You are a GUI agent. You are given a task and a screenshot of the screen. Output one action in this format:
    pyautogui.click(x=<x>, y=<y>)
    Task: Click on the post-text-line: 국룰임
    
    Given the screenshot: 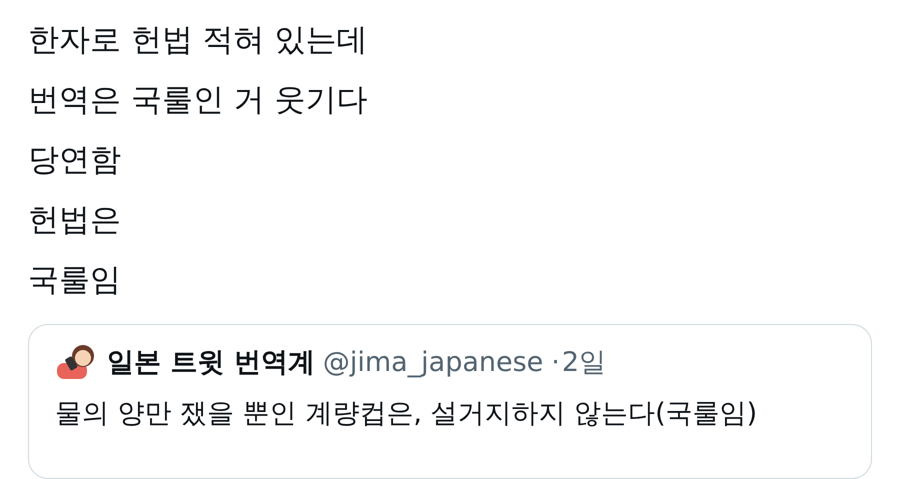 What is the action you would take?
    pyautogui.click(x=75, y=280)
    